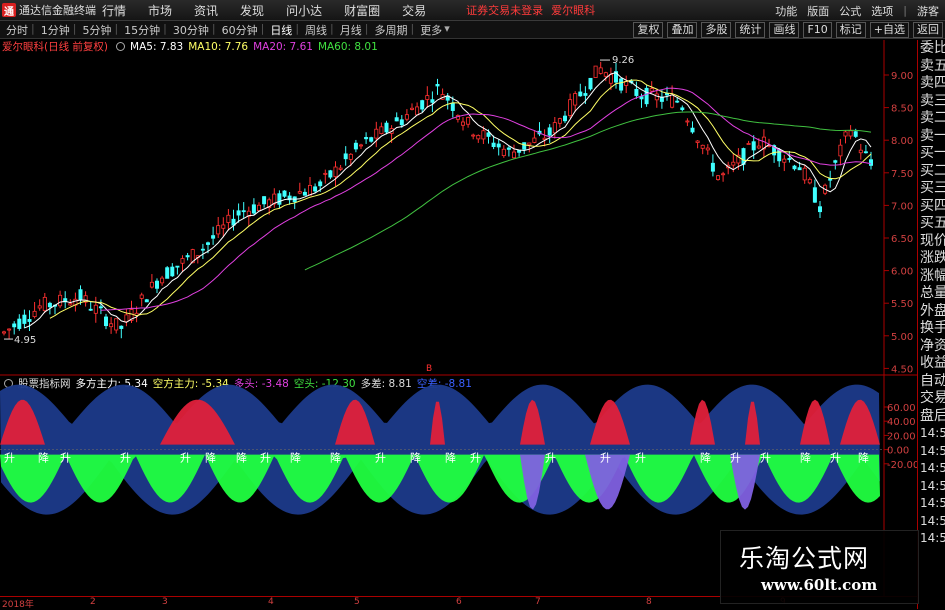  What do you see at coordinates (931, 224) in the screenshot?
I see `sidebar-item: 买五` at bounding box center [931, 224].